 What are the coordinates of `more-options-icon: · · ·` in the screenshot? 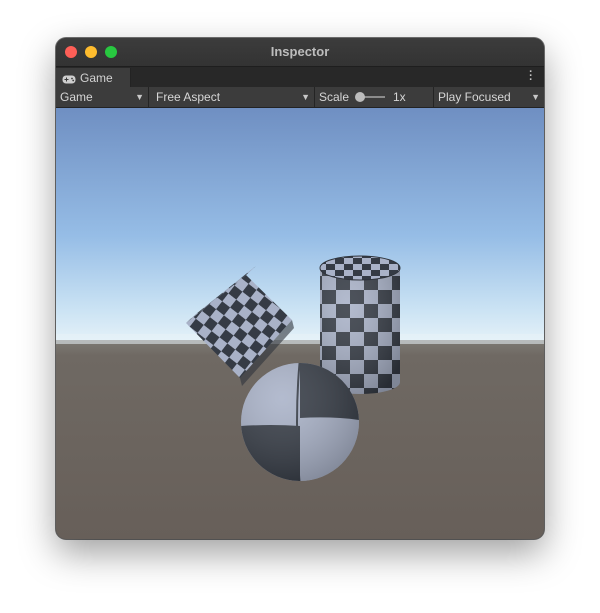 It's located at (531, 76).